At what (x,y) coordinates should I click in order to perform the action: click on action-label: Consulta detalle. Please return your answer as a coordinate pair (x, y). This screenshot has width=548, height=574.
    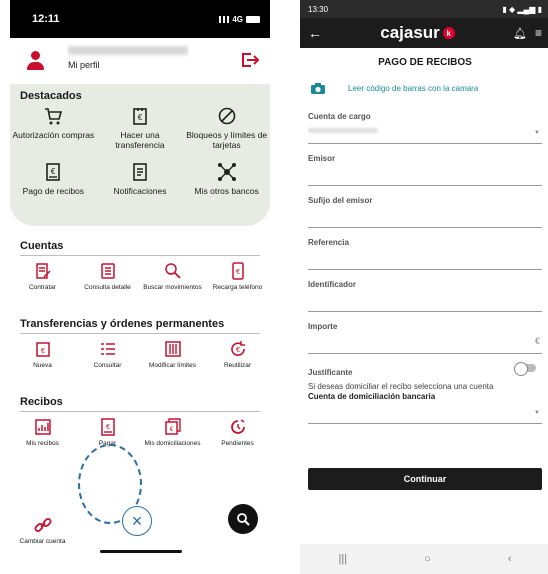
    Looking at the image, I should click on (107, 287).